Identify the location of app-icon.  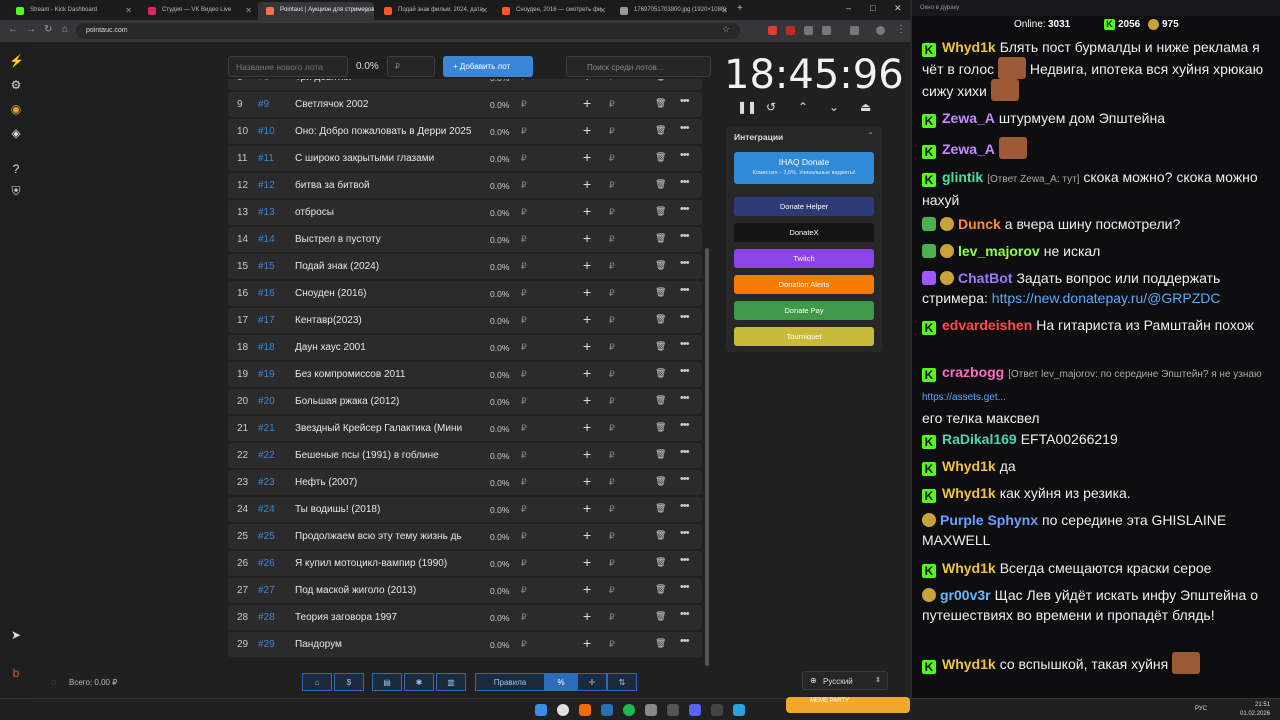
(651, 710).